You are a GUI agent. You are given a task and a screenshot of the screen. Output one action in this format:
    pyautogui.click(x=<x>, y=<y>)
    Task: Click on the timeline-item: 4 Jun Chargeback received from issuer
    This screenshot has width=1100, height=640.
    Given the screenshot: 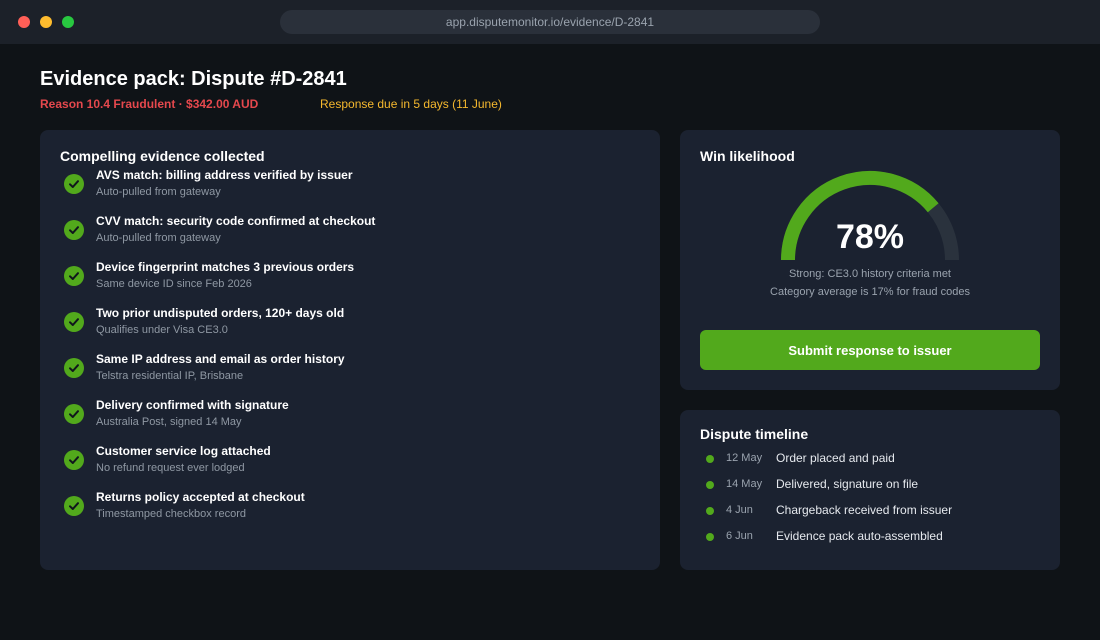 What is the action you would take?
    pyautogui.click(x=876, y=511)
    